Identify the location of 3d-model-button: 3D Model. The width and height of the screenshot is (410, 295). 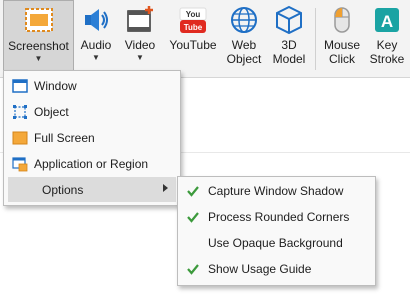
(289, 38).